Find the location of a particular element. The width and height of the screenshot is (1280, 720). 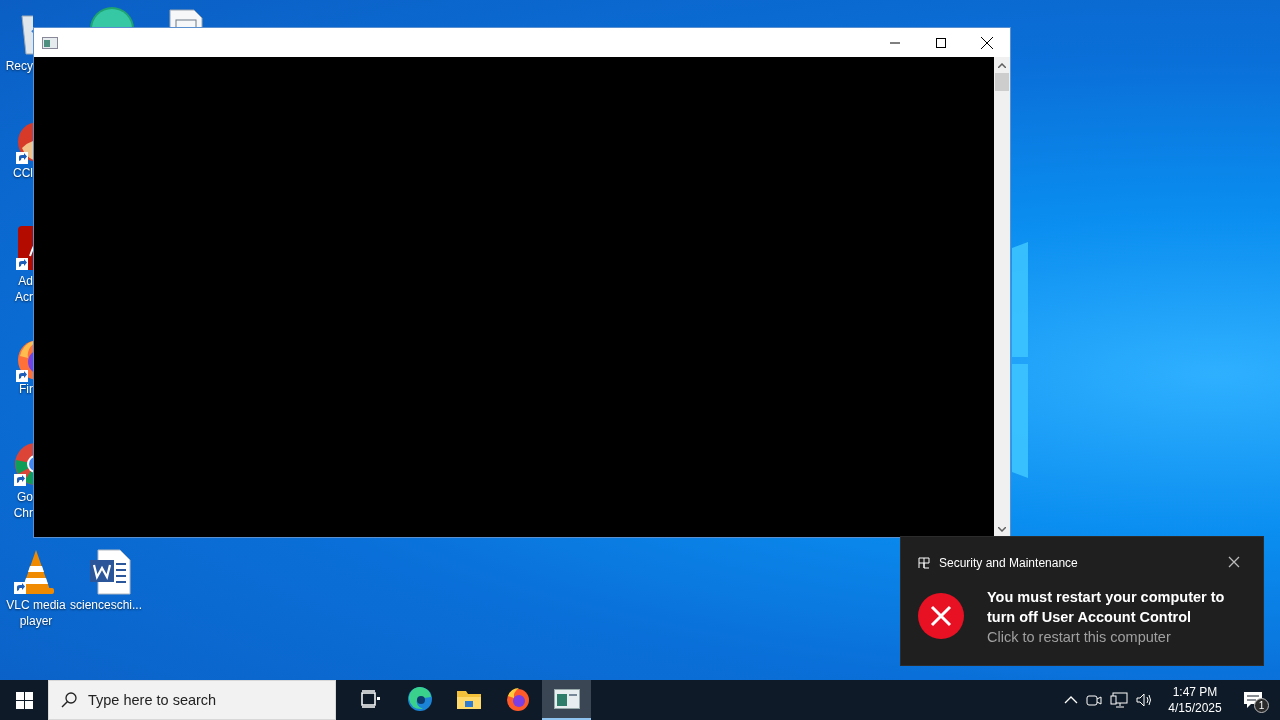

search-field: Type here to search is located at coordinates (192, 700).